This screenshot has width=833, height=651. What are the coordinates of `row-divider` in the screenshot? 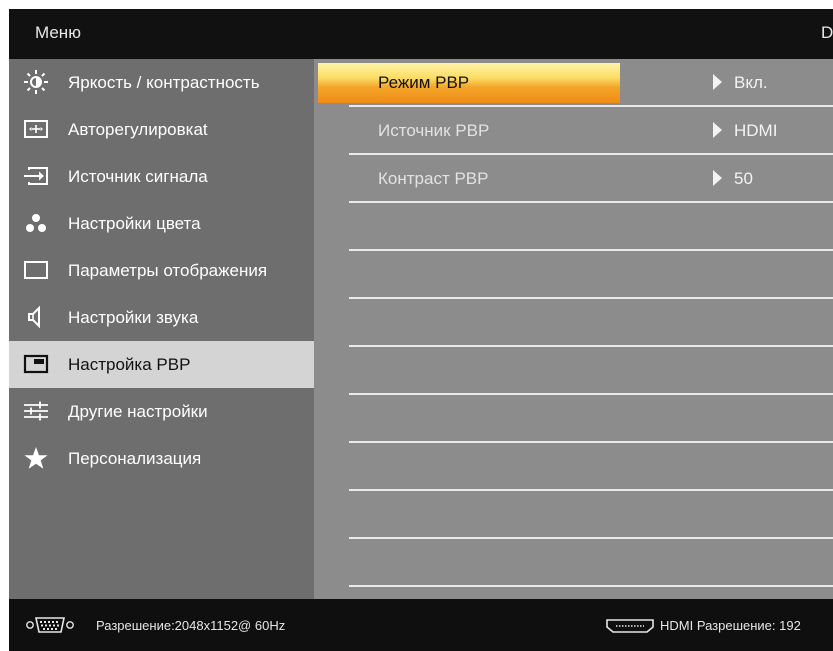 It's located at (591, 586).